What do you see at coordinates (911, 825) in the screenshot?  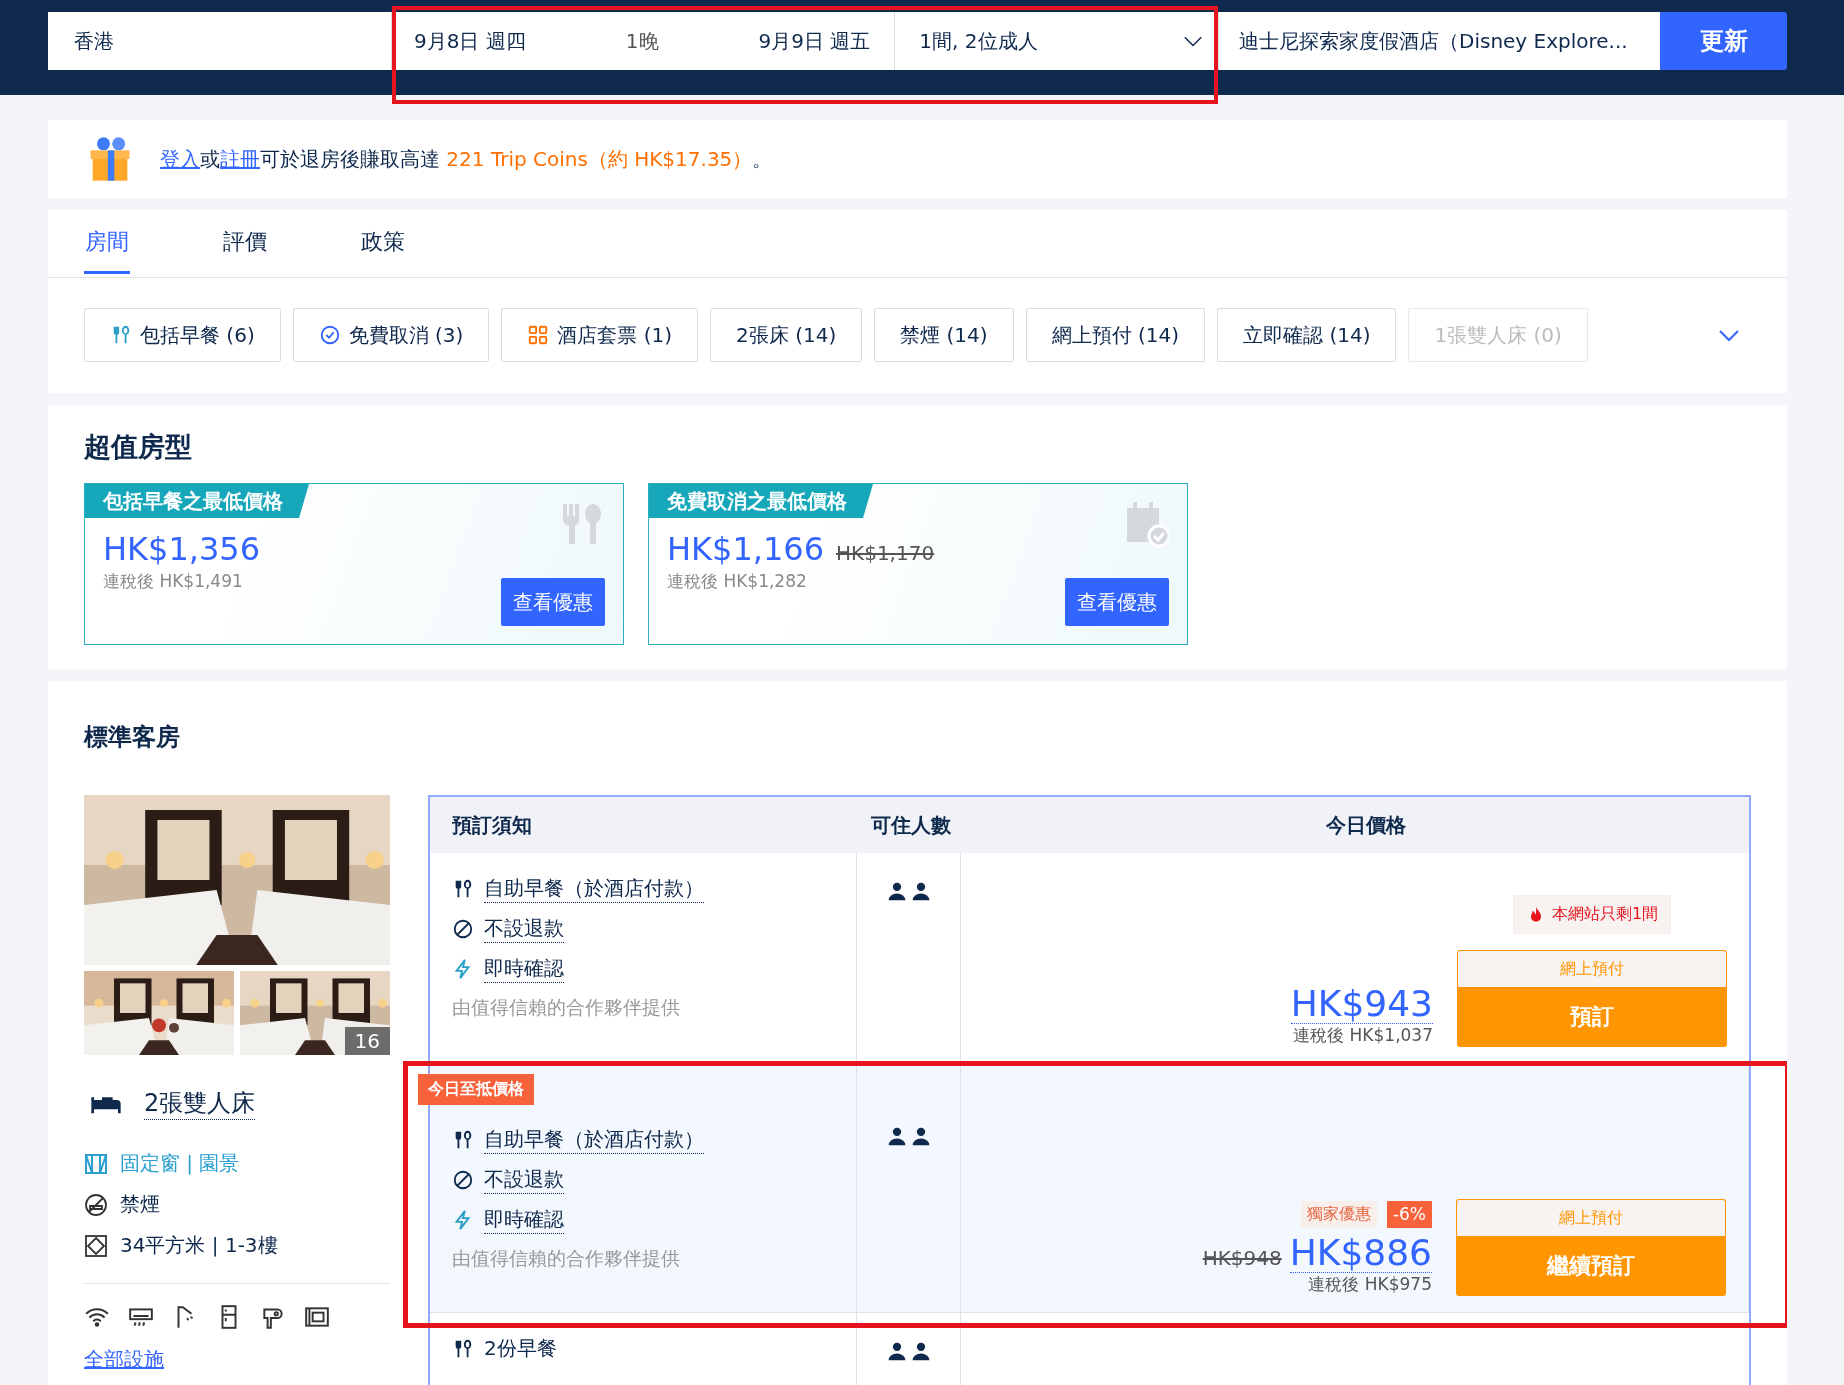 I see `column-header: 可住人數` at bounding box center [911, 825].